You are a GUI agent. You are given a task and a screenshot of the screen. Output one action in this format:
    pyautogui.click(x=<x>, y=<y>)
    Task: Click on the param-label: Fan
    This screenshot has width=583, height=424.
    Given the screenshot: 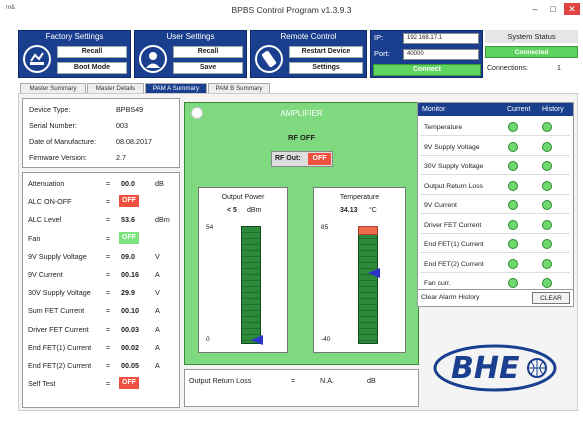 What is the action you would take?
    pyautogui.click(x=34, y=238)
    